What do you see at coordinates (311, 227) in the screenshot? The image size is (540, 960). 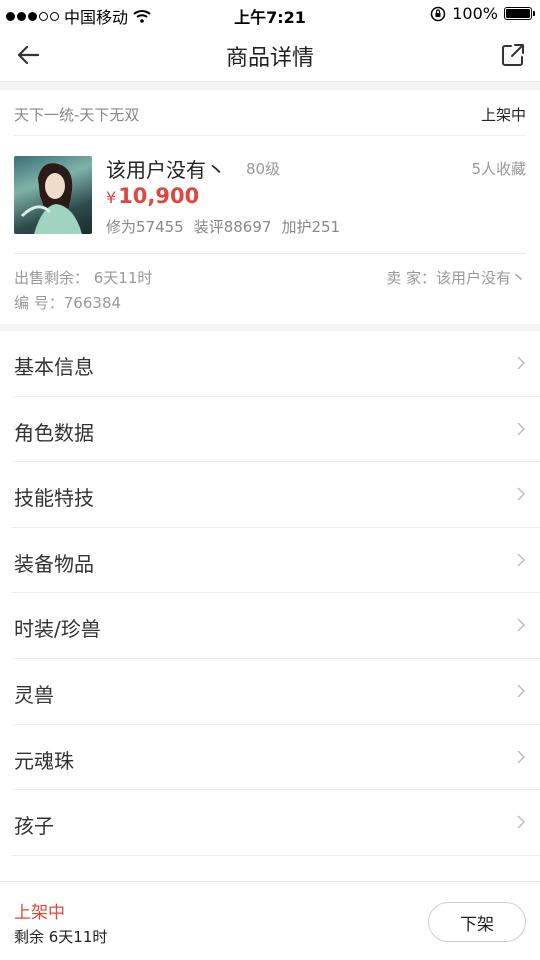 I see `stat-protection: 加护251` at bounding box center [311, 227].